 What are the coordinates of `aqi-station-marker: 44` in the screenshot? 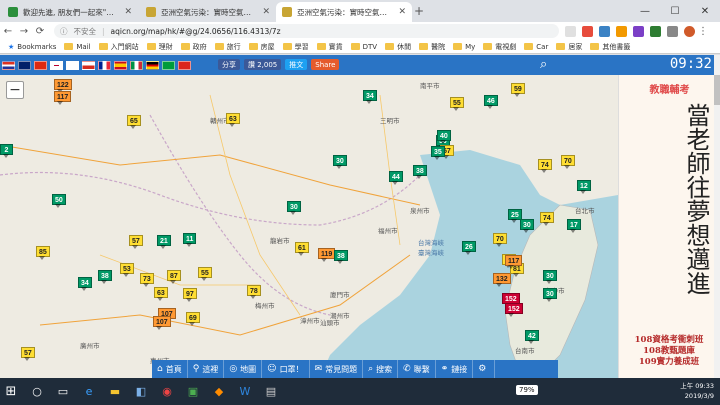 It's located at (396, 178).